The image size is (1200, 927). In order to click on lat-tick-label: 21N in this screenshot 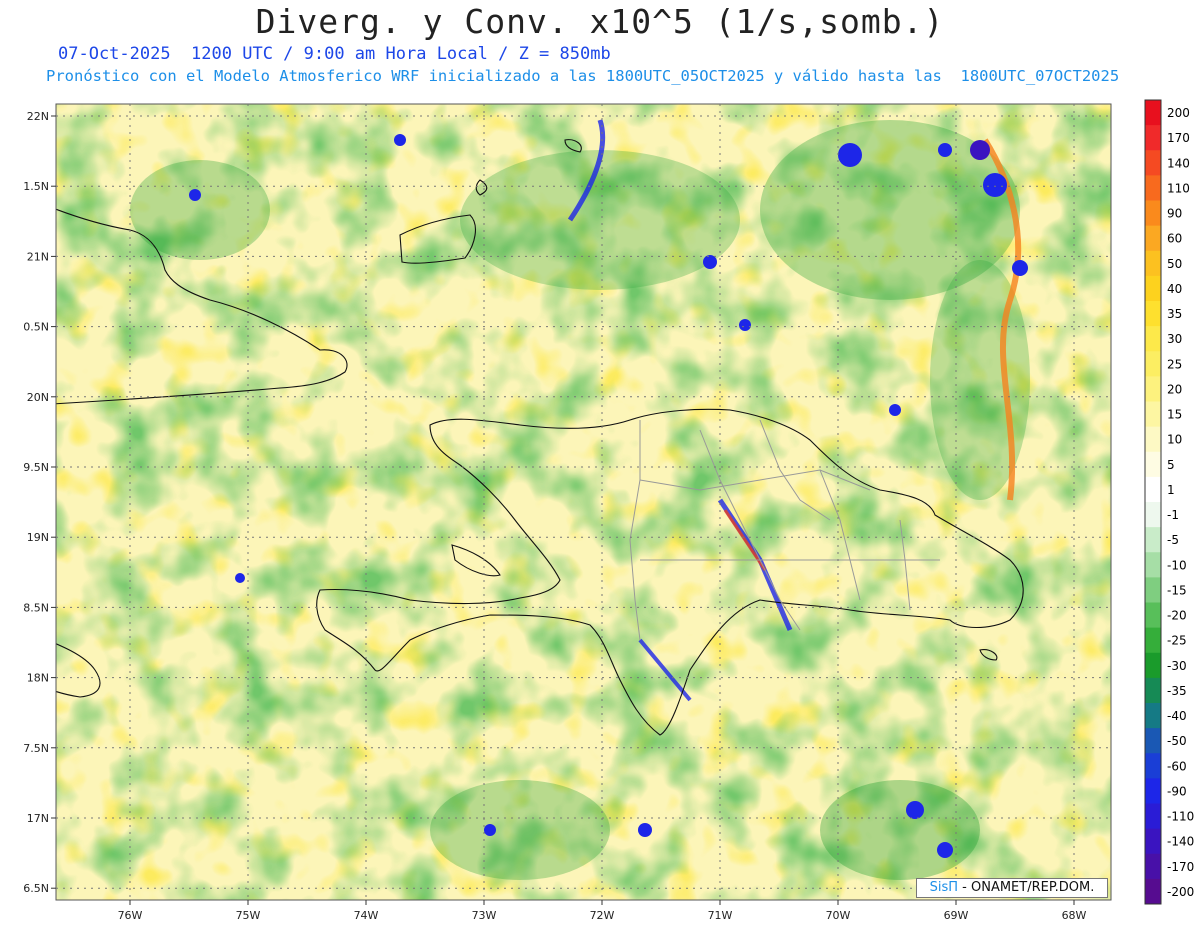, I will do `click(38, 256)`.